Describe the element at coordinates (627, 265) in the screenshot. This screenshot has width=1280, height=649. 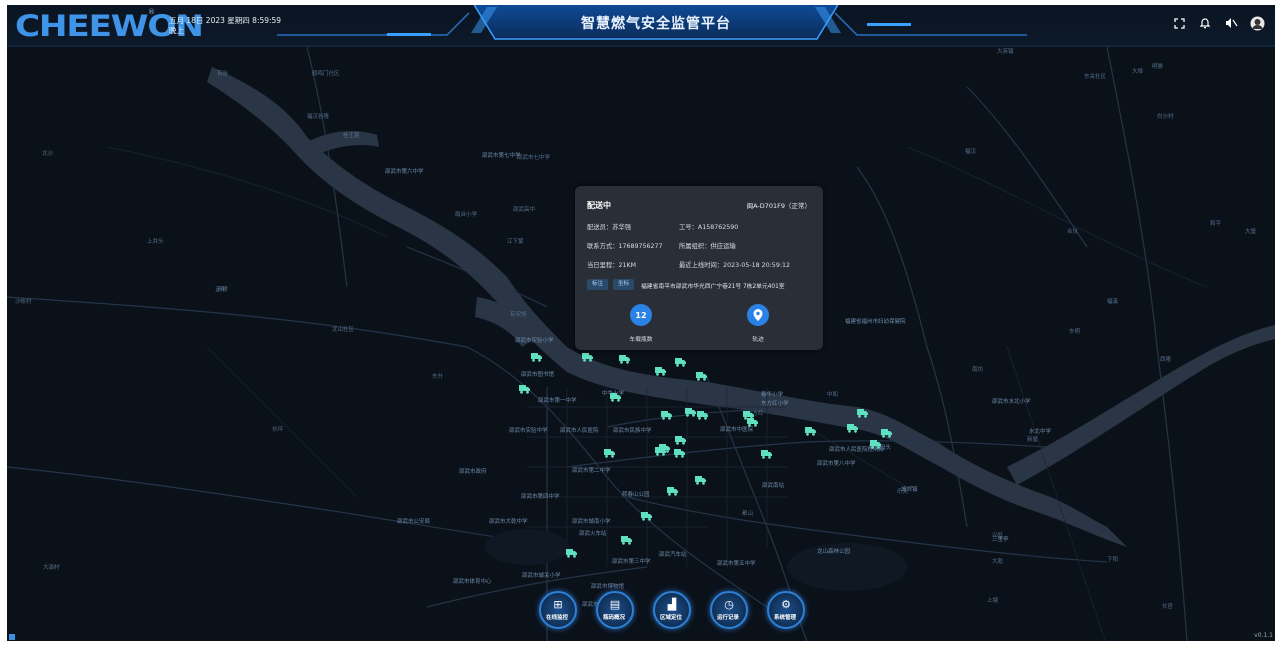
I see `mileage-value: 21KM` at that location.